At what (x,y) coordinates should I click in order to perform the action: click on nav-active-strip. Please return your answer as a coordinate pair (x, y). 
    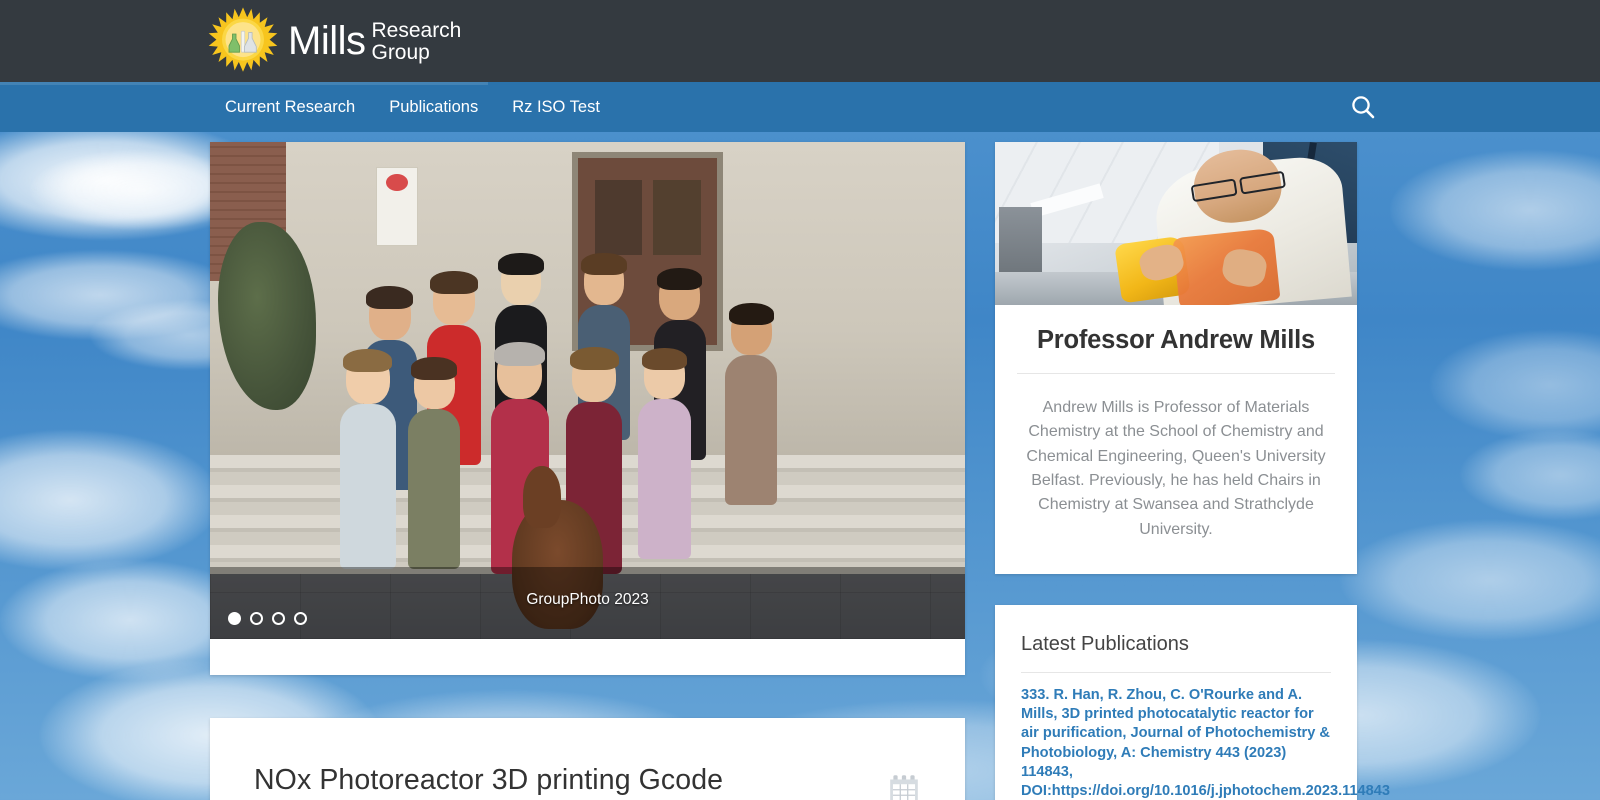
    Looking at the image, I should click on (244, 83).